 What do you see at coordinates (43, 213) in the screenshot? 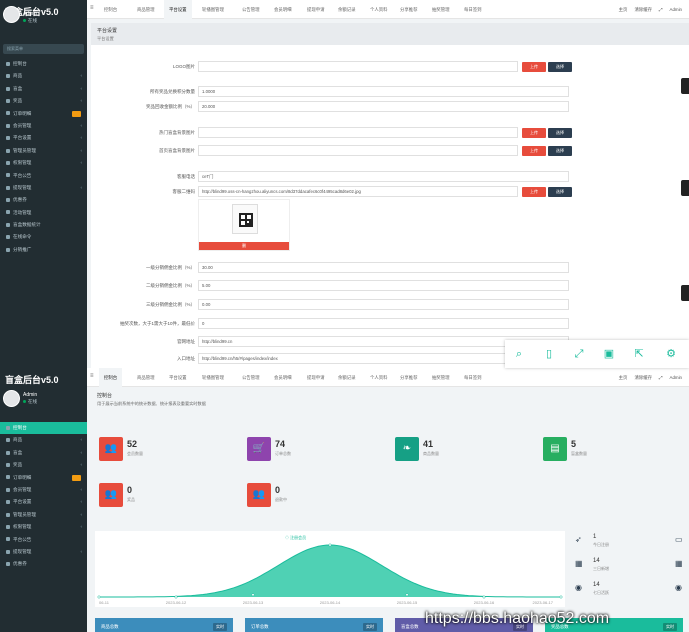
I see `sidebar-item: 活动管理` at bounding box center [43, 213].